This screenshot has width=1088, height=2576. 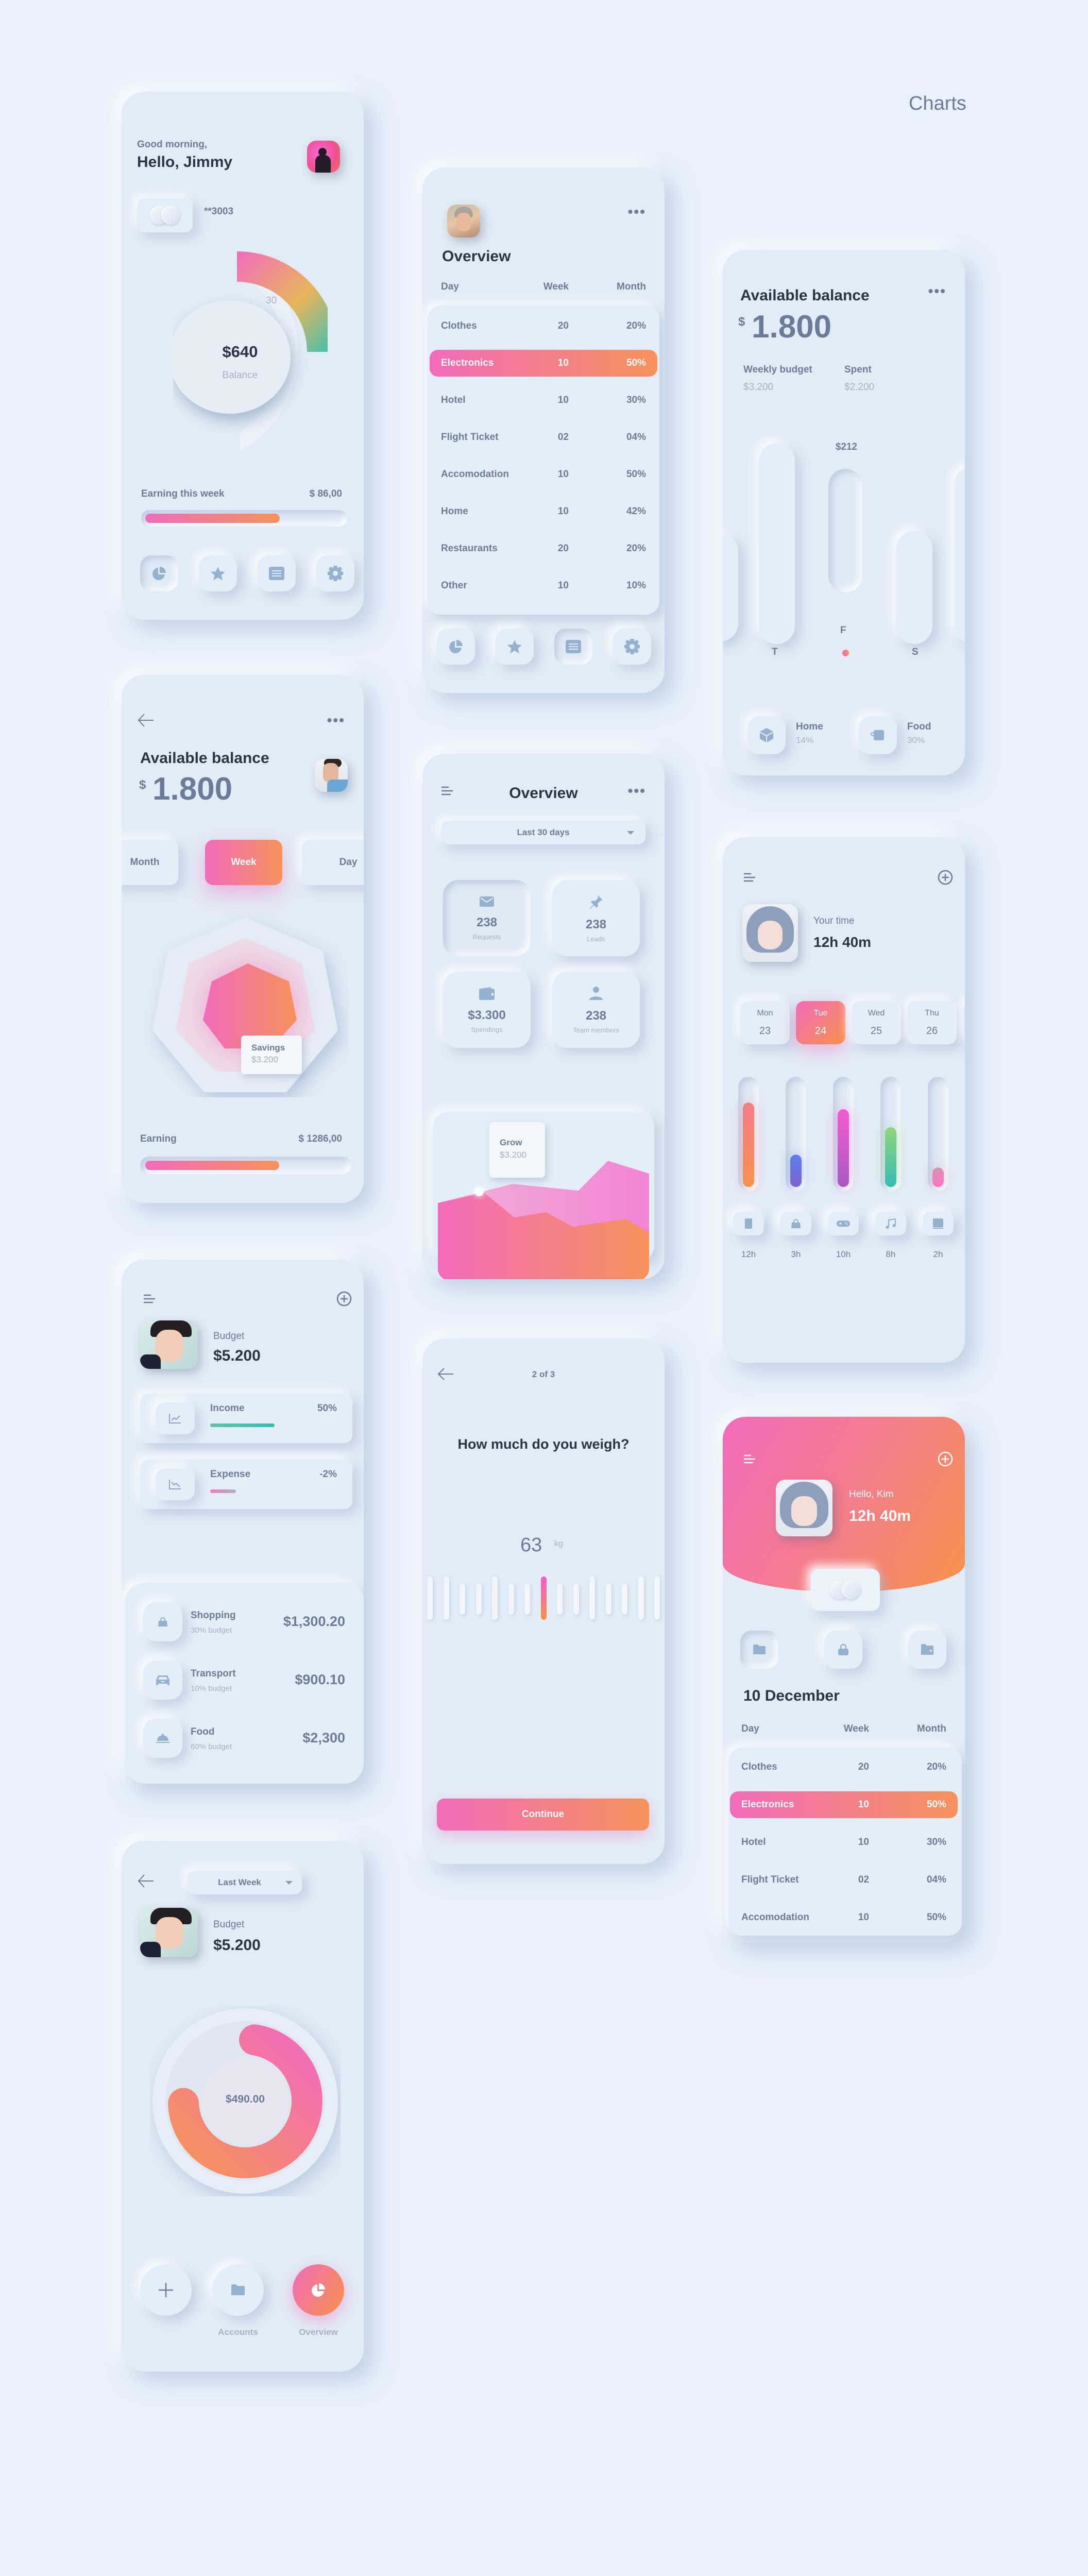 I want to click on bar-s, so click(x=914, y=587).